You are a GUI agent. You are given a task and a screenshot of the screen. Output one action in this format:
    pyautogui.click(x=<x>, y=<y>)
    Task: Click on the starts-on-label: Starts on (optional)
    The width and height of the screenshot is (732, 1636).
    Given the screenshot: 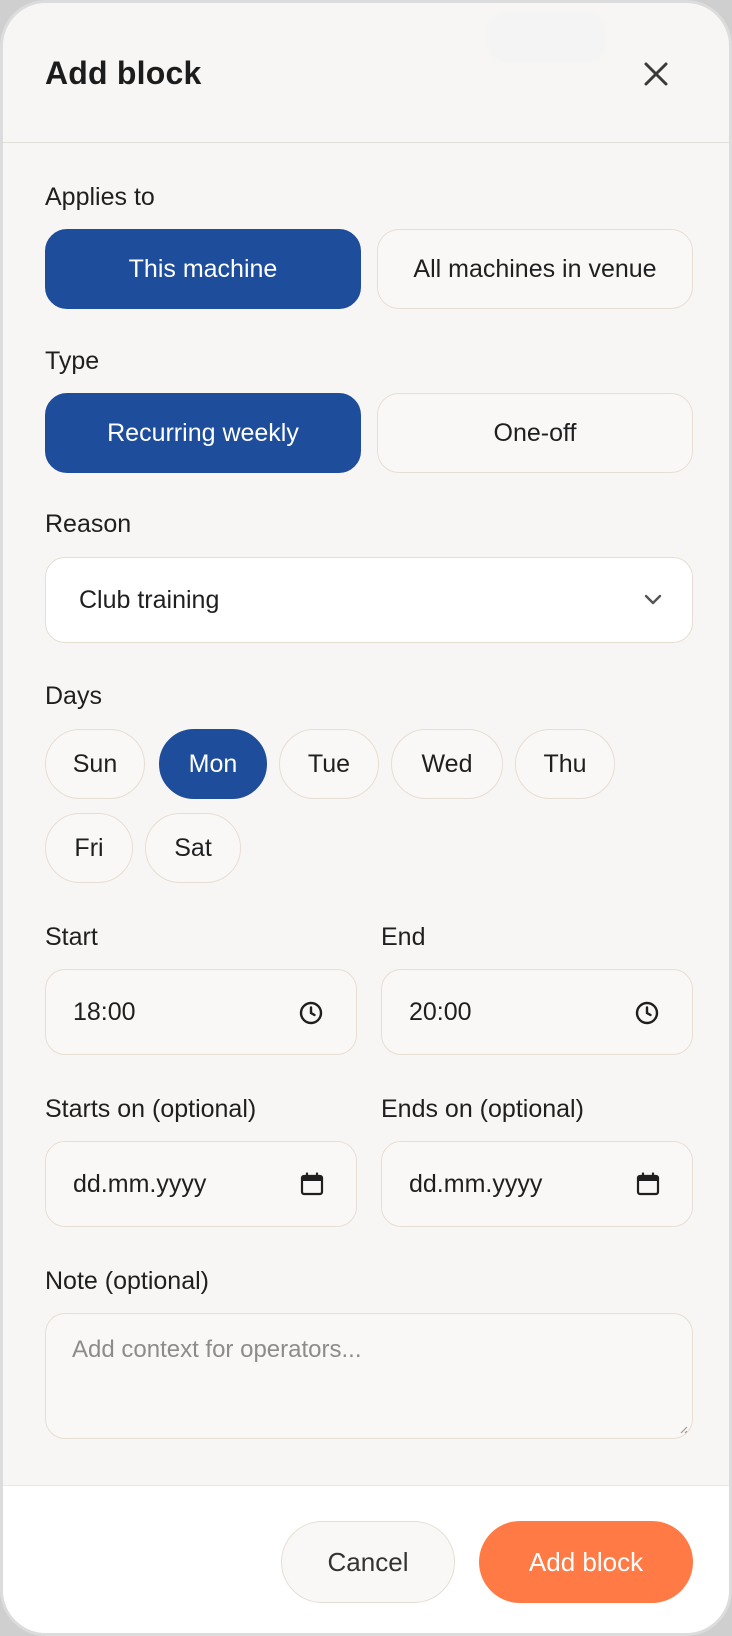 What is the action you would take?
    pyautogui.click(x=151, y=1109)
    